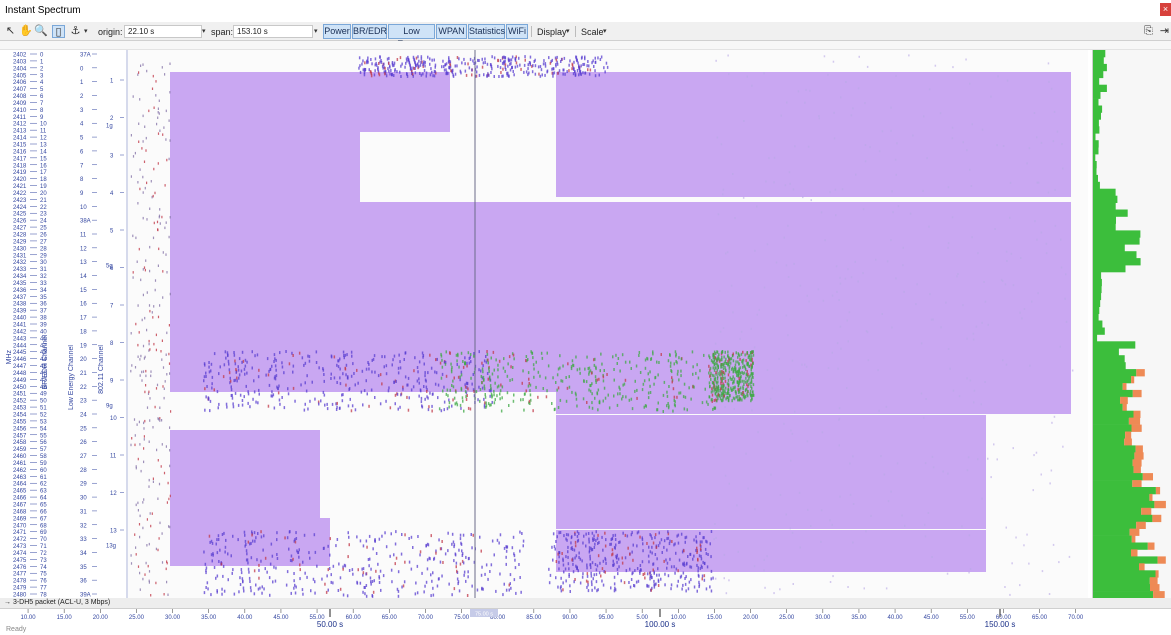  I want to click on scale-dropdown-icon: ▾, so click(605, 31).